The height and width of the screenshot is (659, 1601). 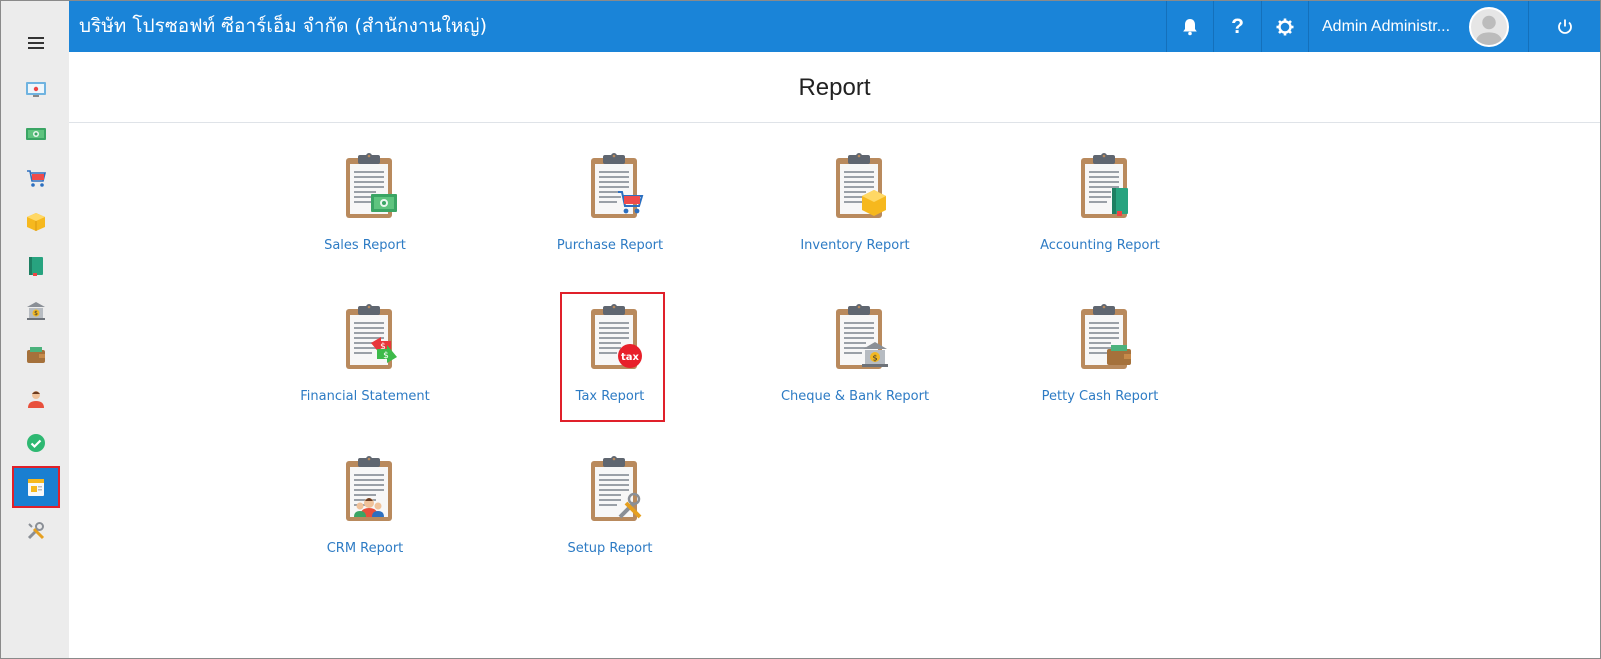 I want to click on sidebar-item-dashboard, so click(x=36, y=89).